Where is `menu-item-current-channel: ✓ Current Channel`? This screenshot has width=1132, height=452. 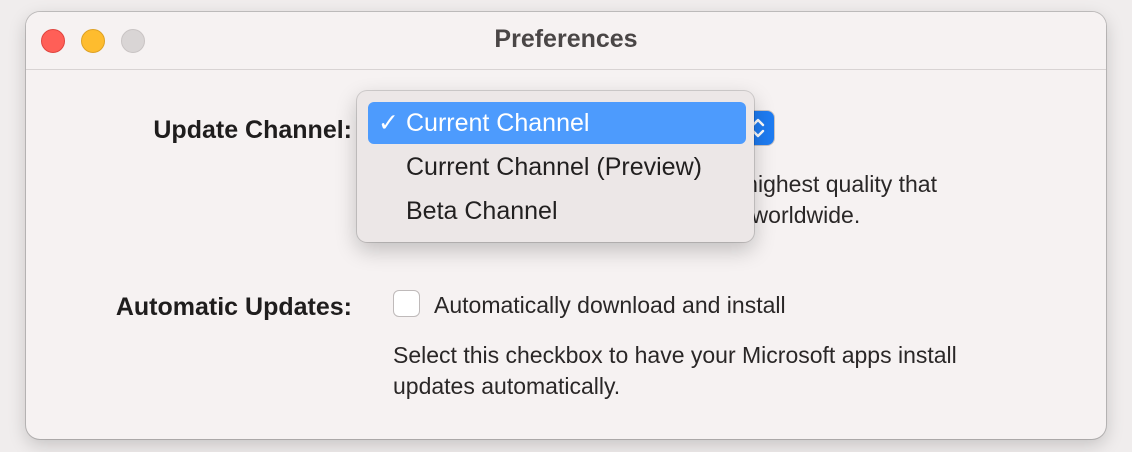 menu-item-current-channel: ✓ Current Channel is located at coordinates (557, 123).